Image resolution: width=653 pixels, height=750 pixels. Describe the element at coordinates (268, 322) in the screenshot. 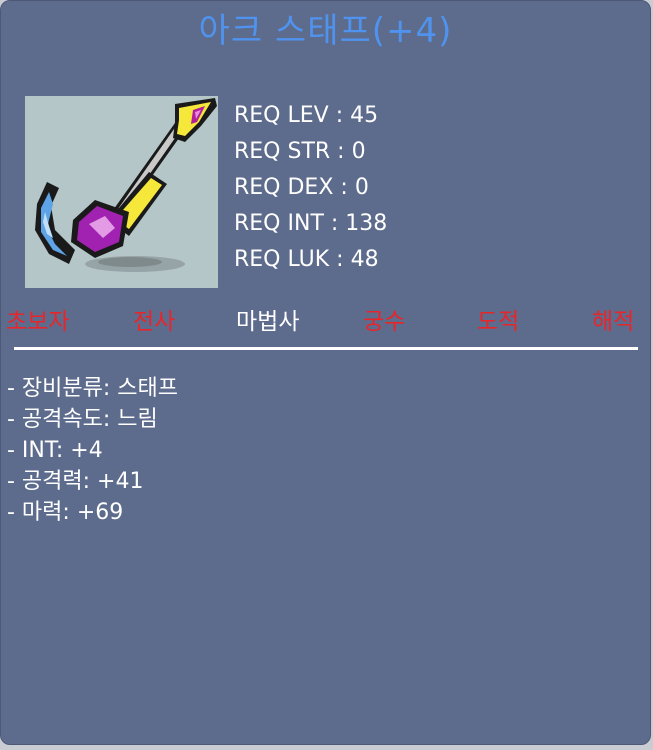

I see `job-magician: 마법사` at that location.